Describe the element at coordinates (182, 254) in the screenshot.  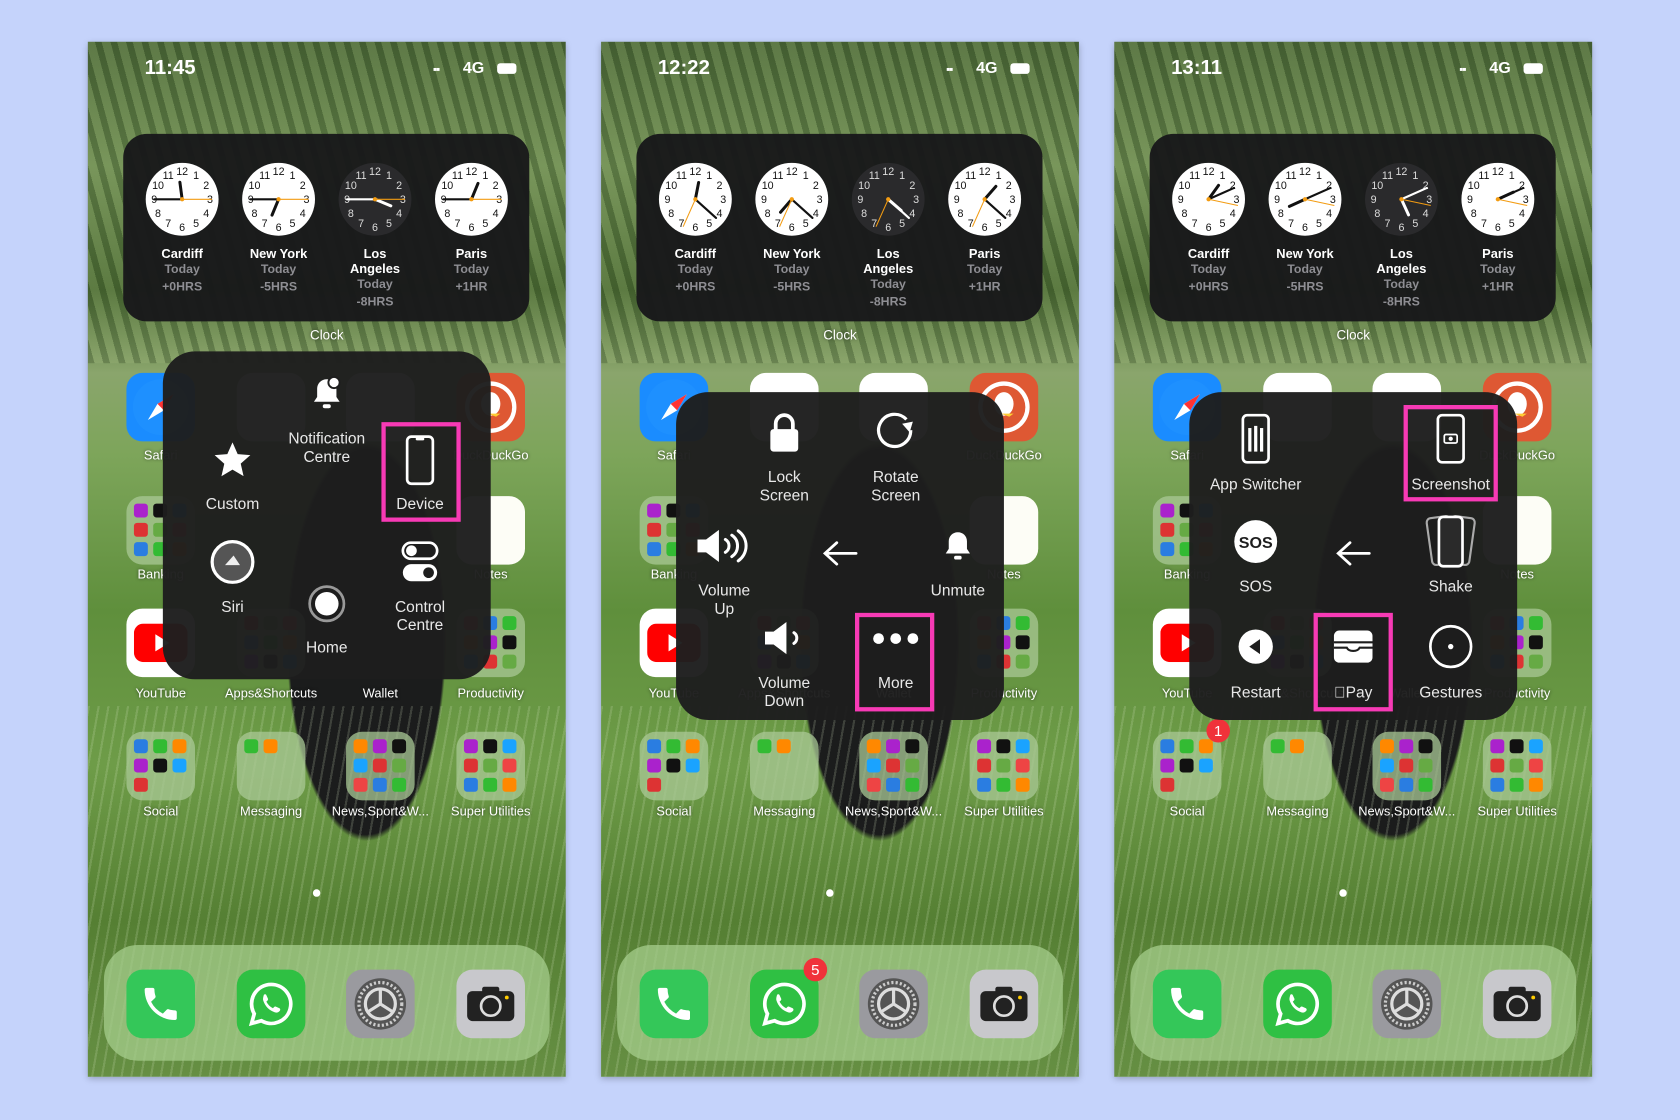
I see `city-name: Cardiff` at that location.